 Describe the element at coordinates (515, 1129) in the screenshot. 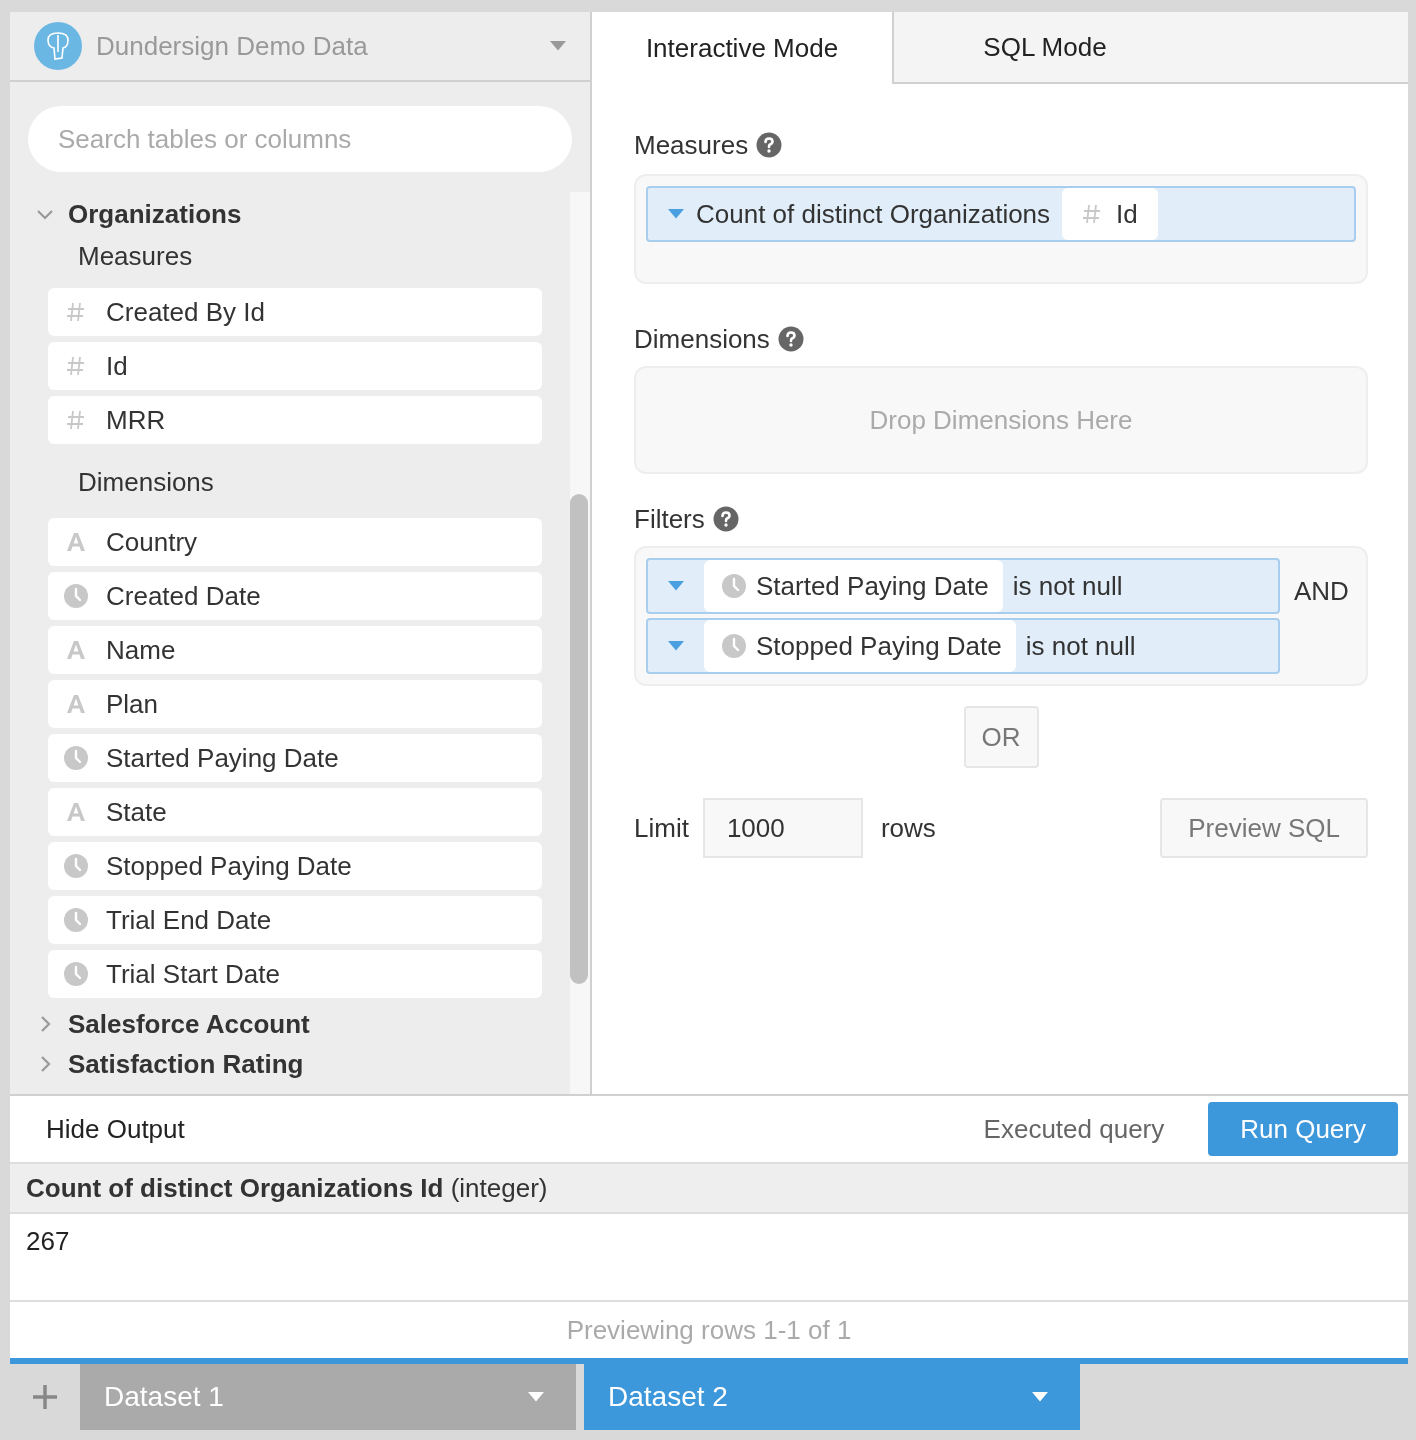

I see `hide-output-button: Hide Output` at that location.